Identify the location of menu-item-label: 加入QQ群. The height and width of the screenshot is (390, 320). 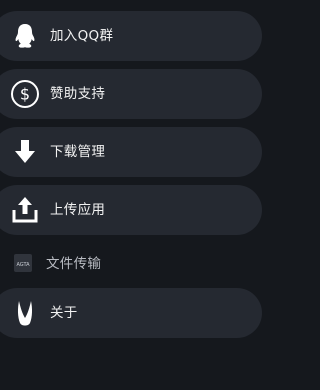
(82, 36).